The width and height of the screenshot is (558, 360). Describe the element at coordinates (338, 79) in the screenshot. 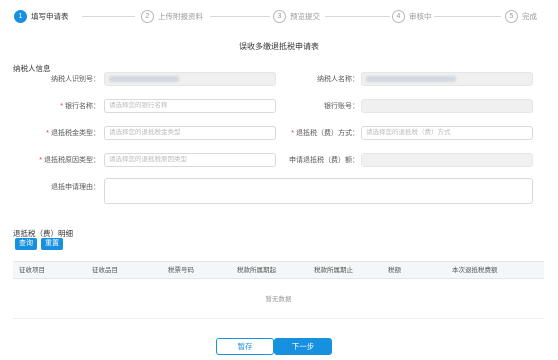

I see `taxpayer-name-label: 纳税人名称：` at that location.